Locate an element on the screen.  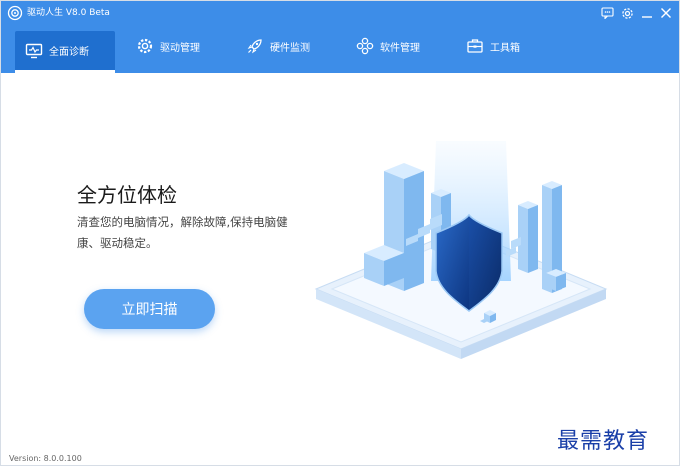
gear-icon is located at coordinates (145, 46).